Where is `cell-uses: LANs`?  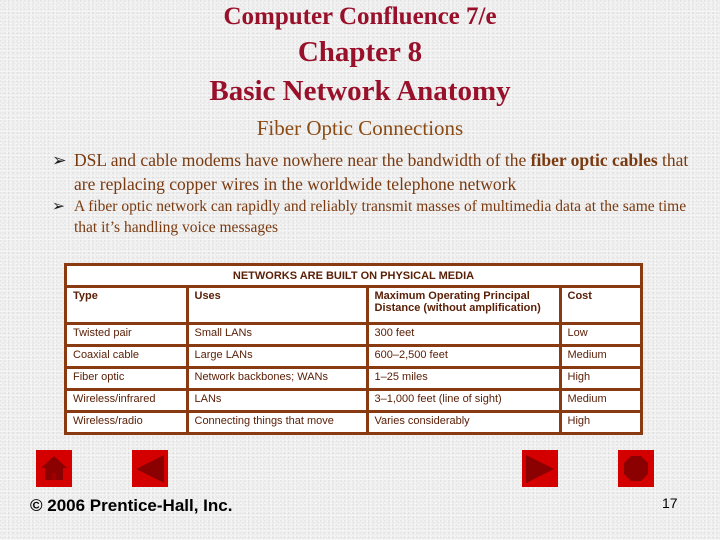
cell-uses: LANs is located at coordinates (277, 400).